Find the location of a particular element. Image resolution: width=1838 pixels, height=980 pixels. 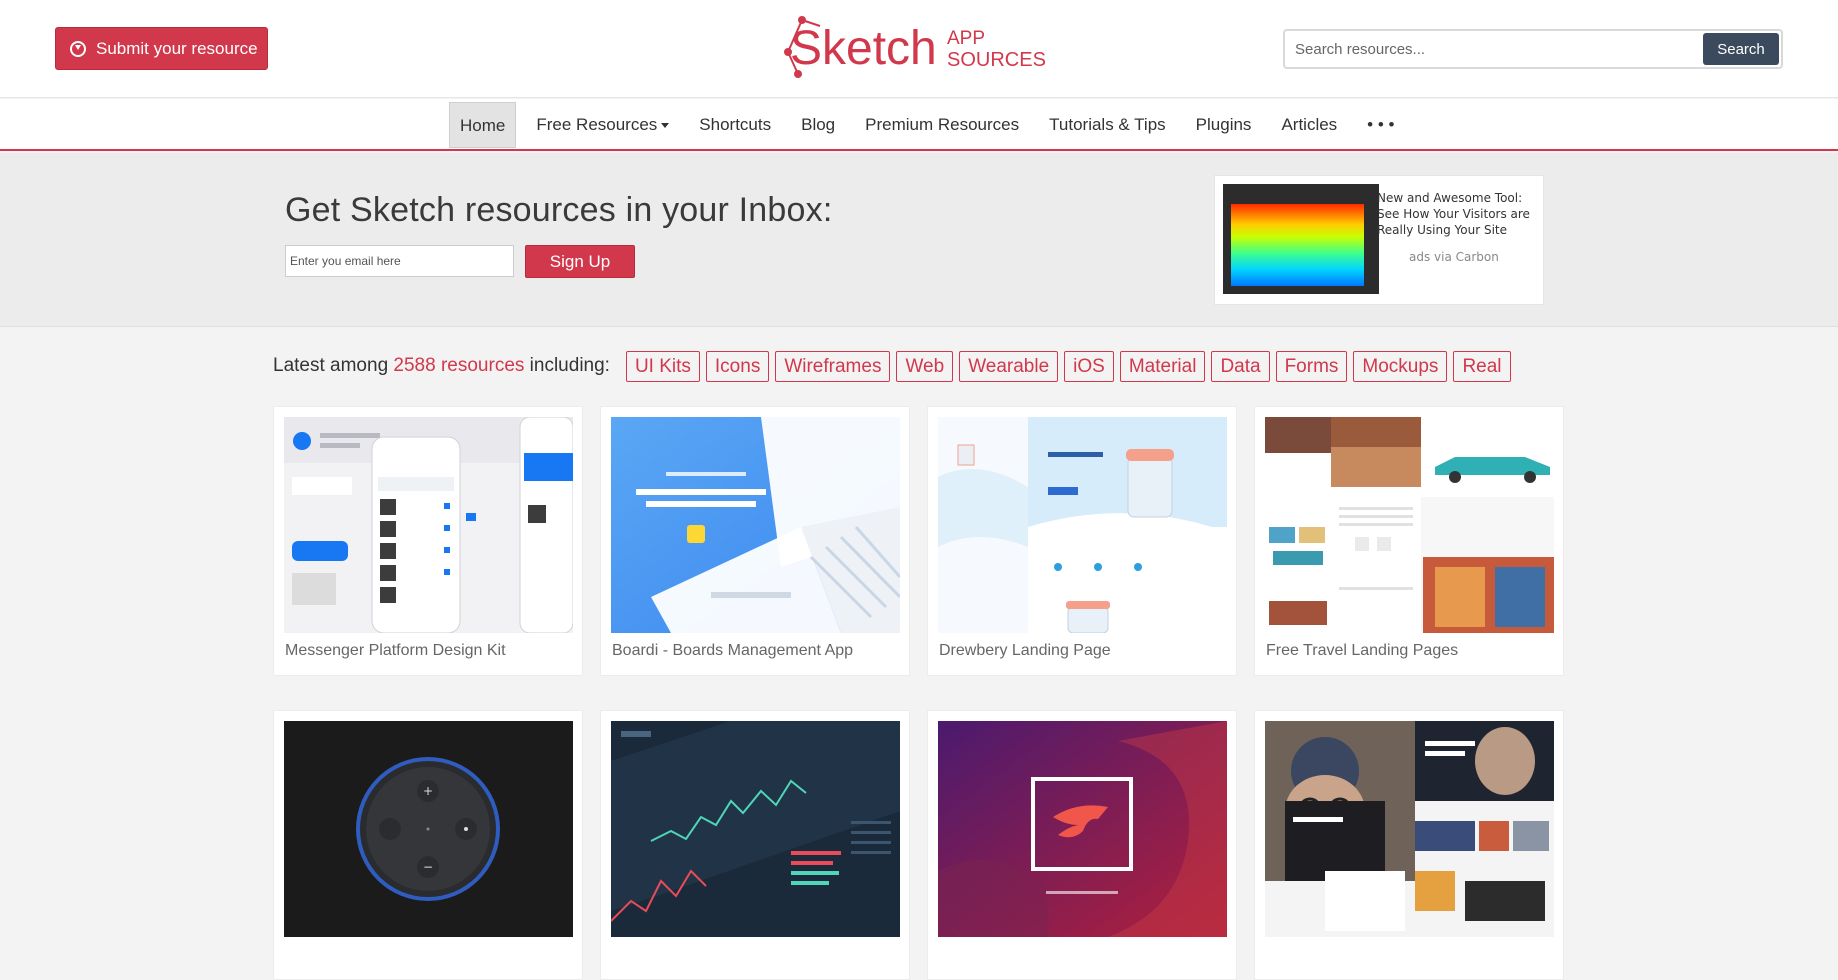

nav-item-label: Plugins is located at coordinates (1223, 124).